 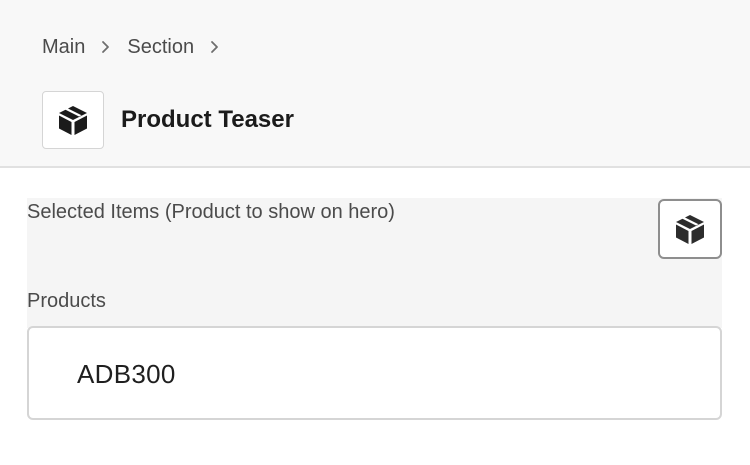 I want to click on breadcrumb-item-main: Main, so click(x=63, y=47).